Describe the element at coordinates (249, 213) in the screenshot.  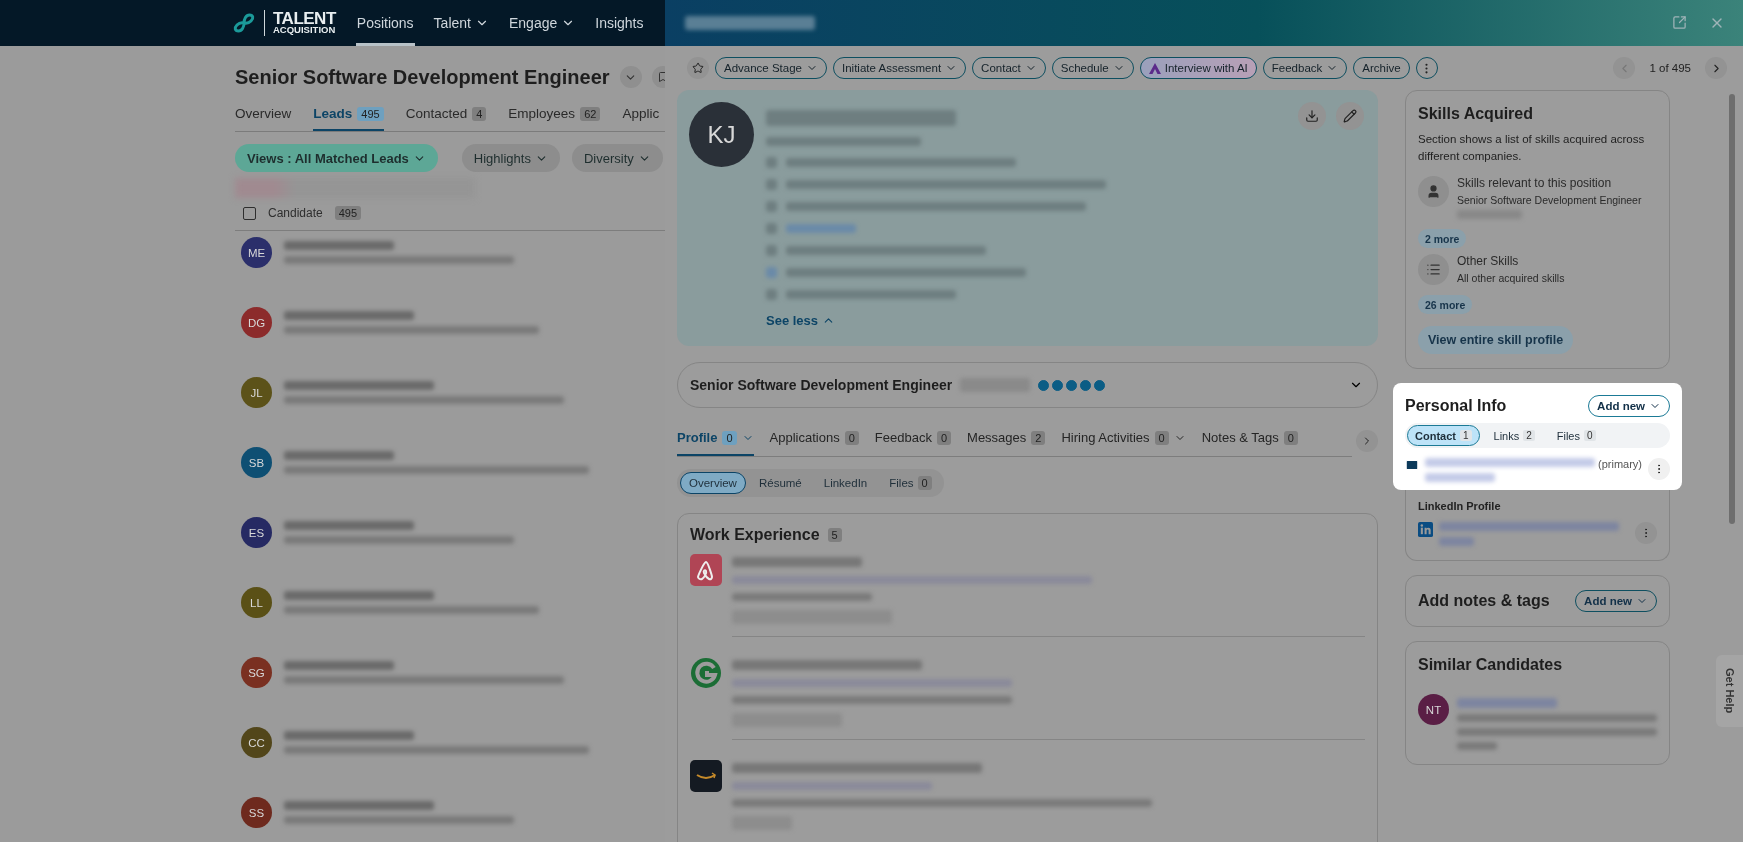
I see `checkbox` at that location.